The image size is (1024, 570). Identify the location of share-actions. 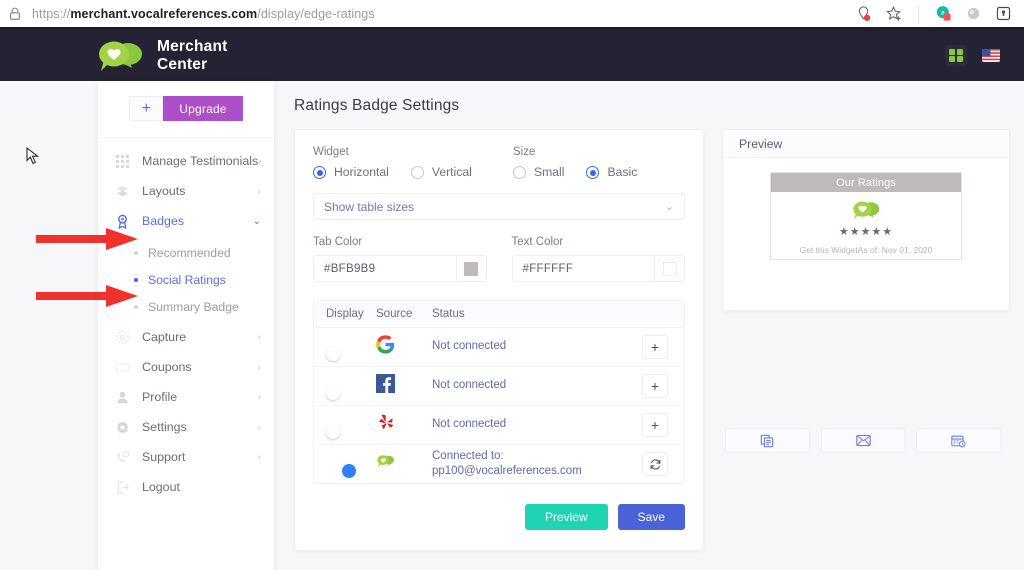
(863, 434).